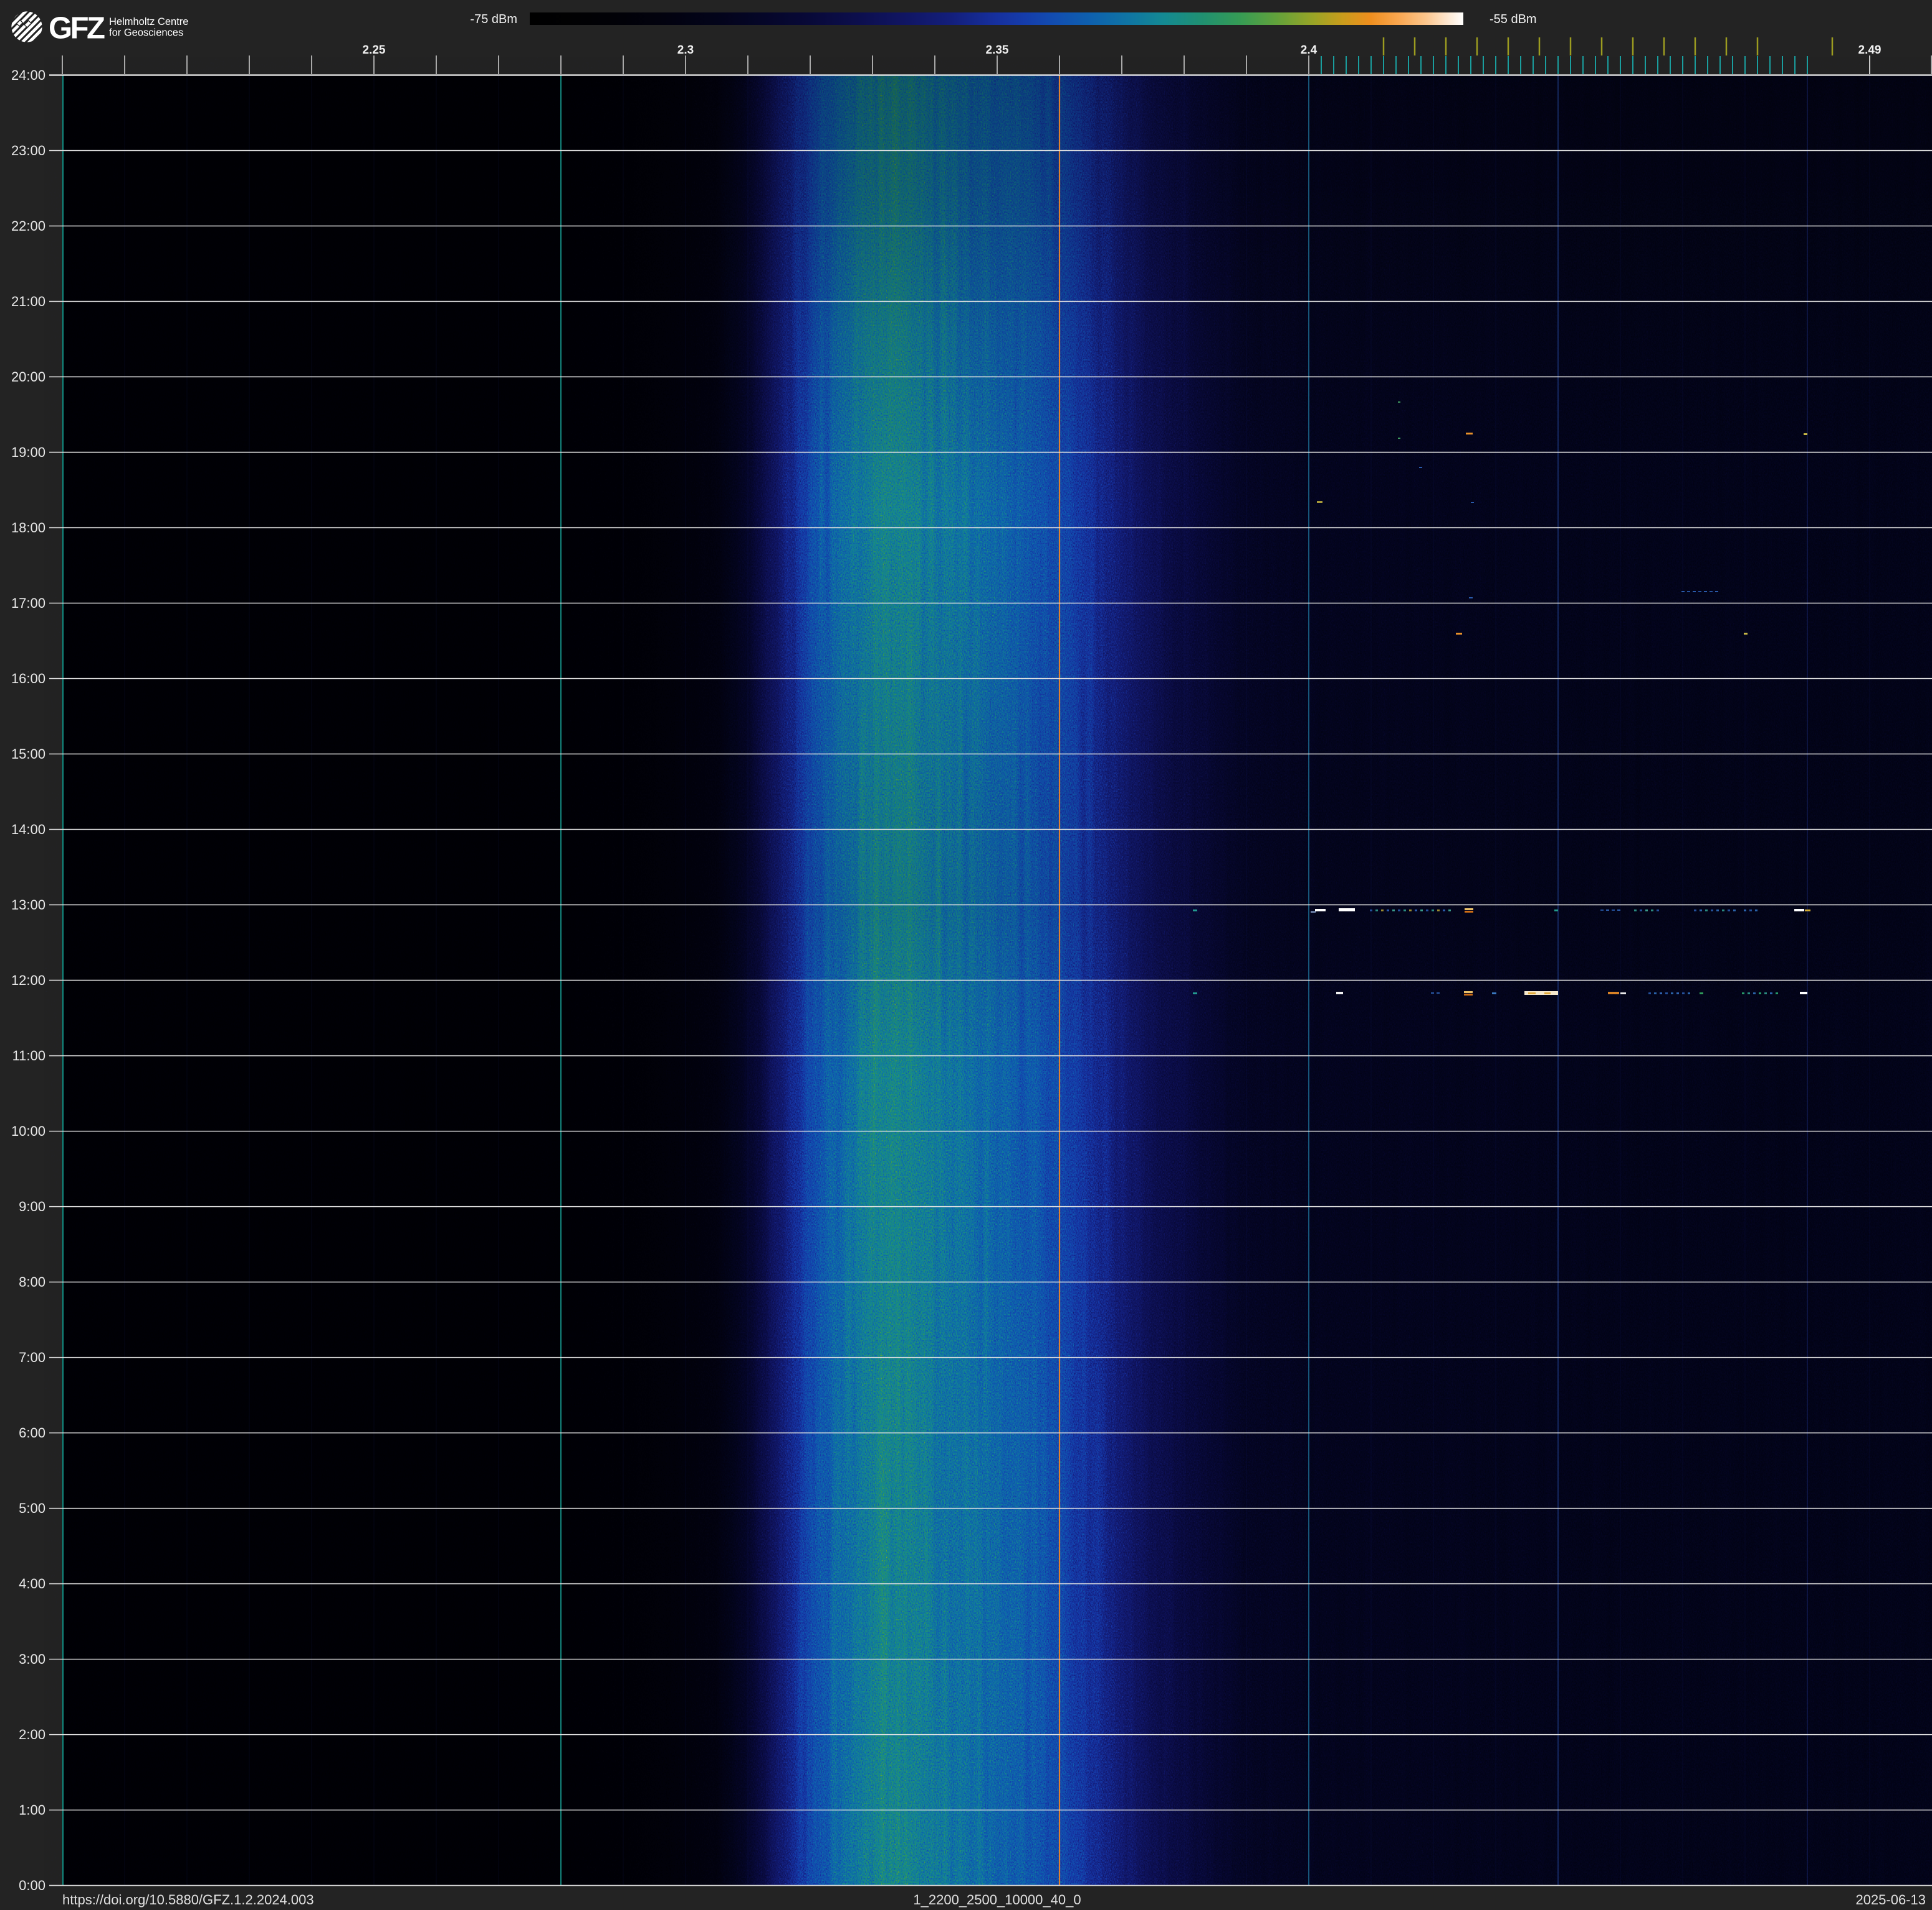 This screenshot has height=1910, width=1932. Describe the element at coordinates (77, 29) in the screenshot. I see `svg-text: GFZ` at that location.